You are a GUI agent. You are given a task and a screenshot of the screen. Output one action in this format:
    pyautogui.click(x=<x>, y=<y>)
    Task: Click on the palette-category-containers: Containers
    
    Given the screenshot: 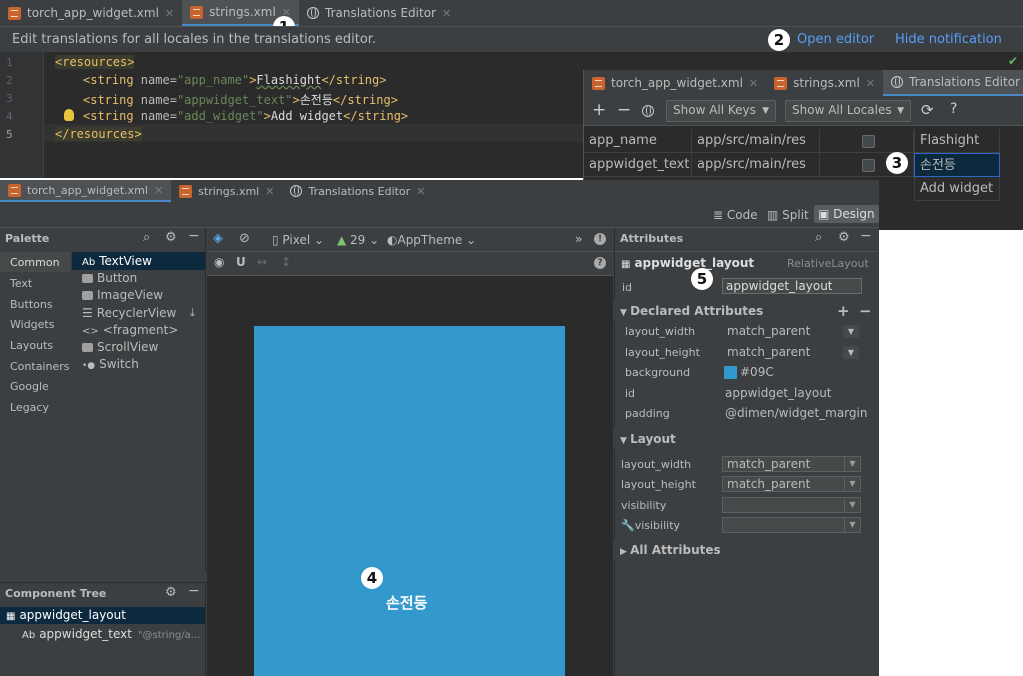 What is the action you would take?
    pyautogui.click(x=40, y=366)
    